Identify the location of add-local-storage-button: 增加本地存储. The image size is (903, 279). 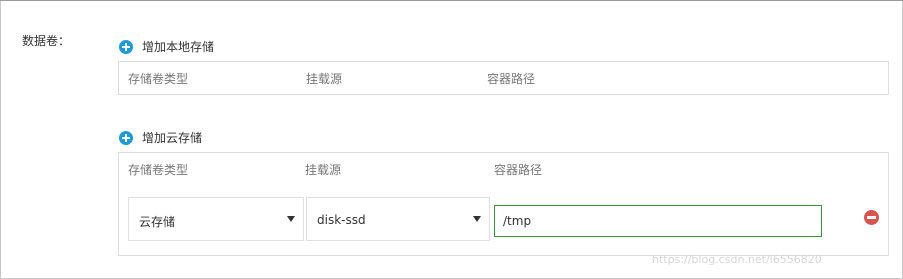
(166, 46).